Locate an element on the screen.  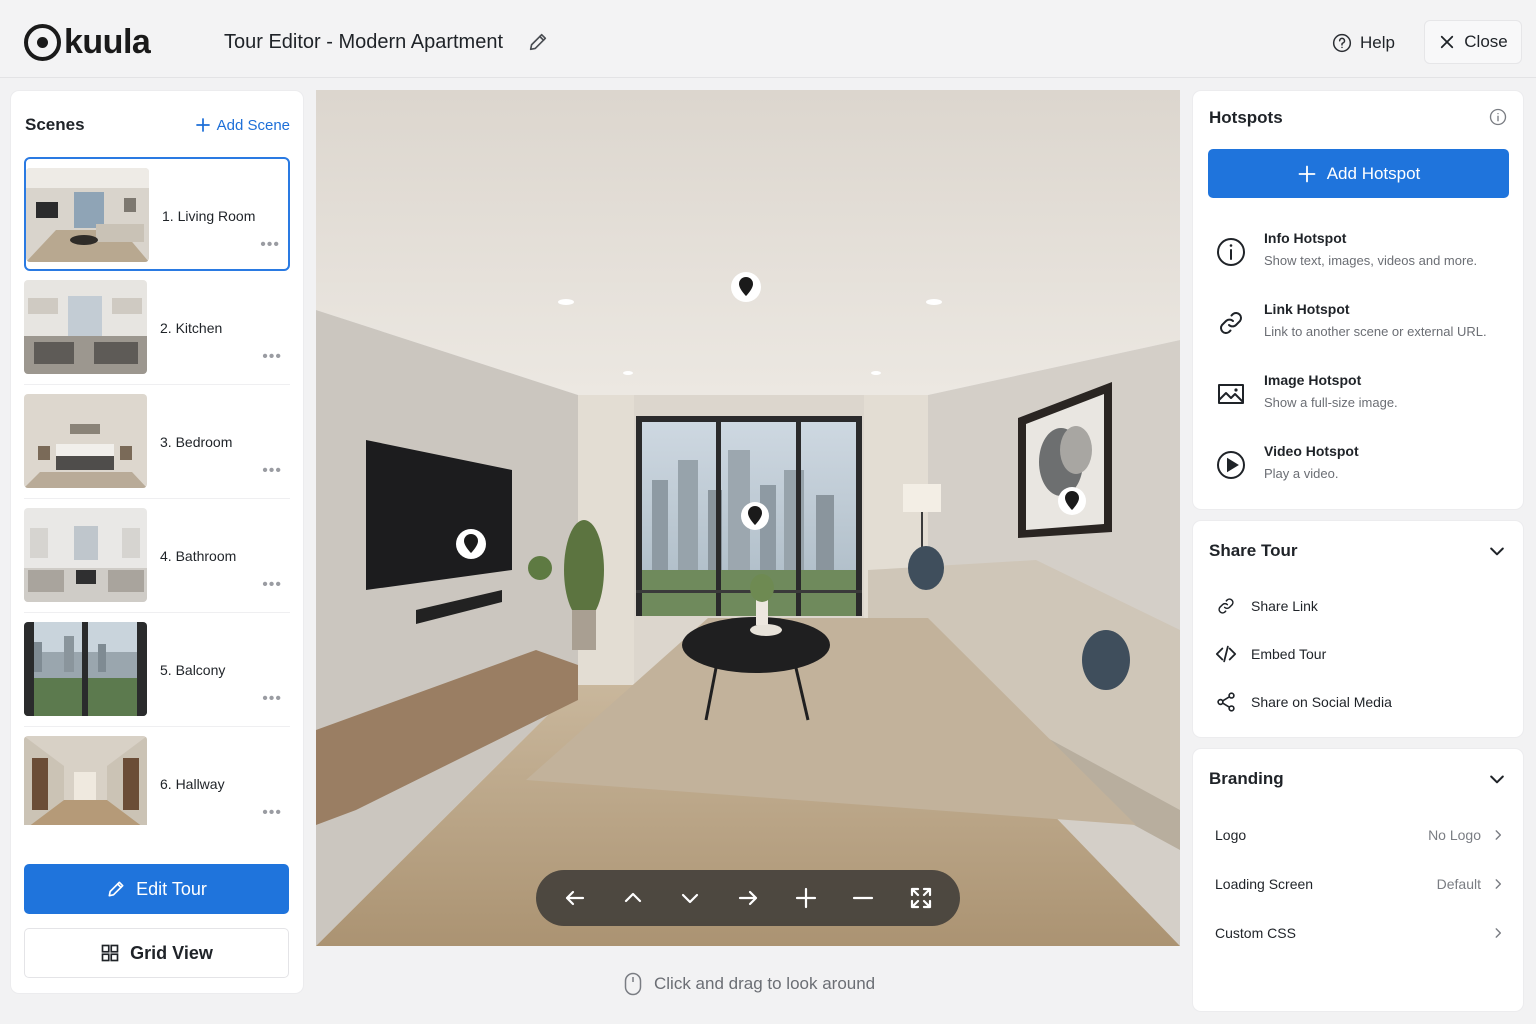
scene-item-bedroom: 3. Bedroom ••• is located at coordinates (157, 442).